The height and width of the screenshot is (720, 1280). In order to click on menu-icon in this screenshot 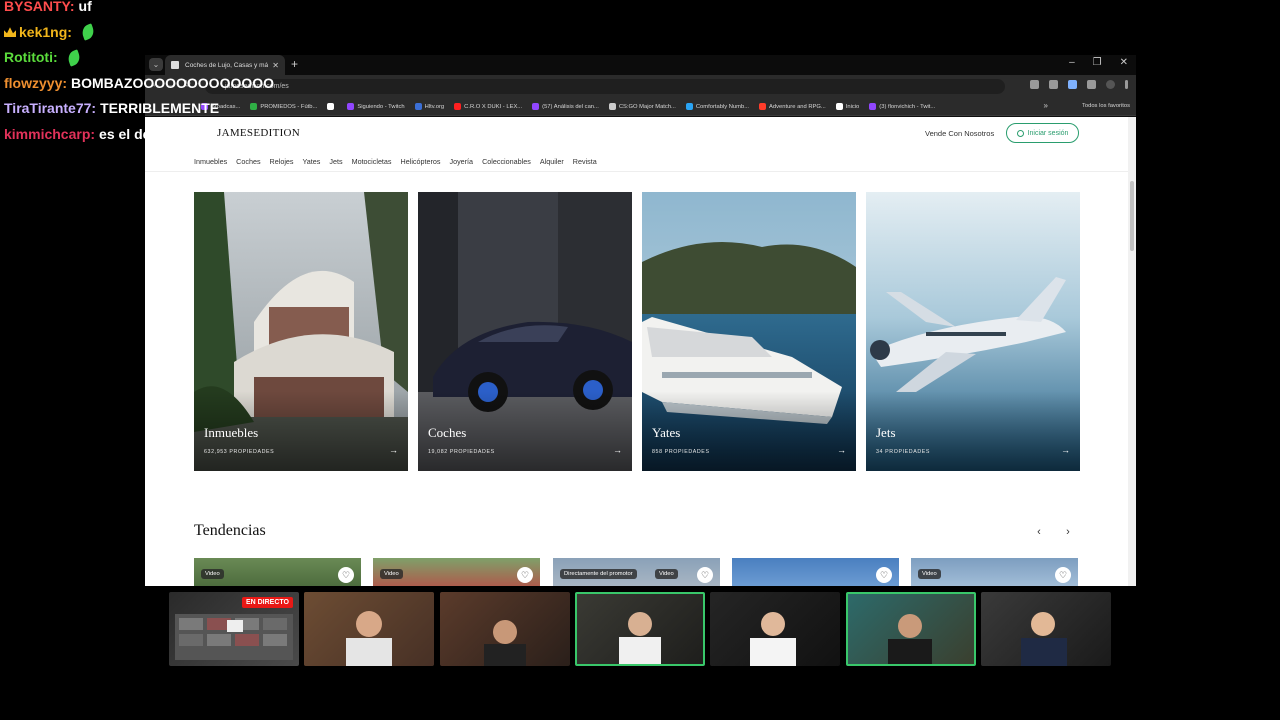, I will do `click(1126, 84)`.